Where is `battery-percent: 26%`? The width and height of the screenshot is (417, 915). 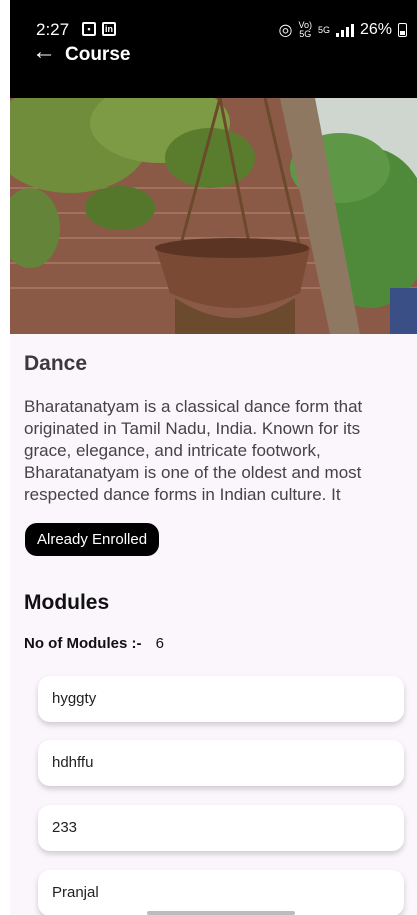
battery-percent: 26% is located at coordinates (375, 29).